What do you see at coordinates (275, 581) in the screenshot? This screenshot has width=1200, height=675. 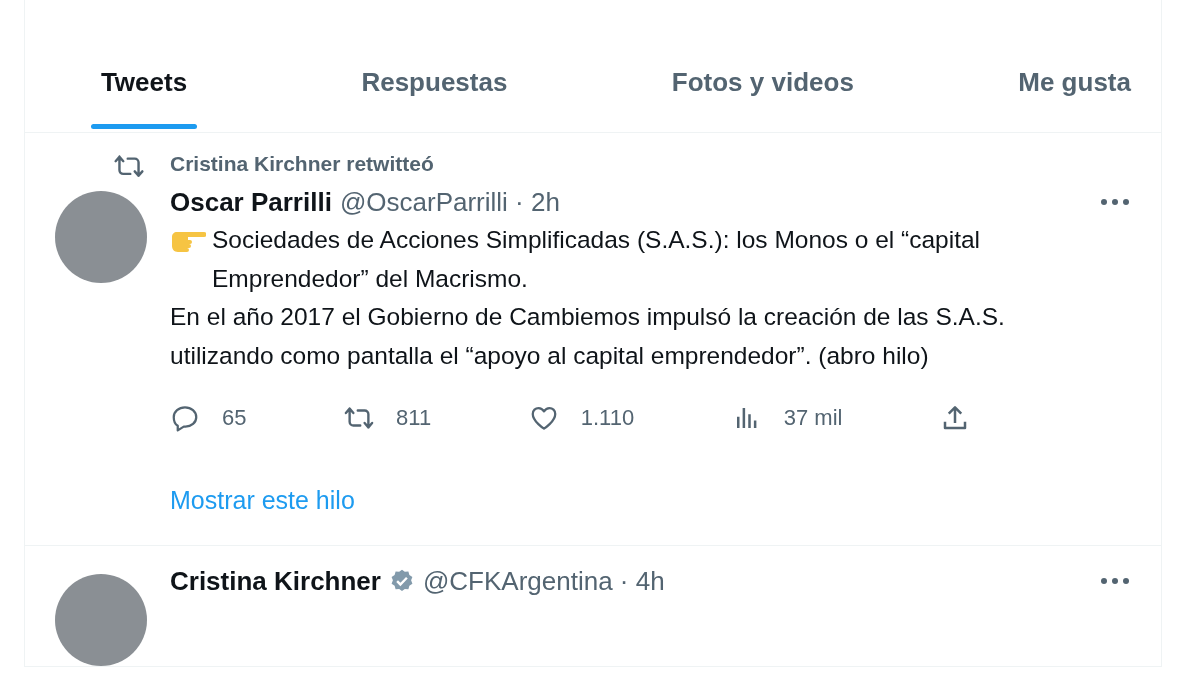 I see `author-name: Cristina Kirchner` at bounding box center [275, 581].